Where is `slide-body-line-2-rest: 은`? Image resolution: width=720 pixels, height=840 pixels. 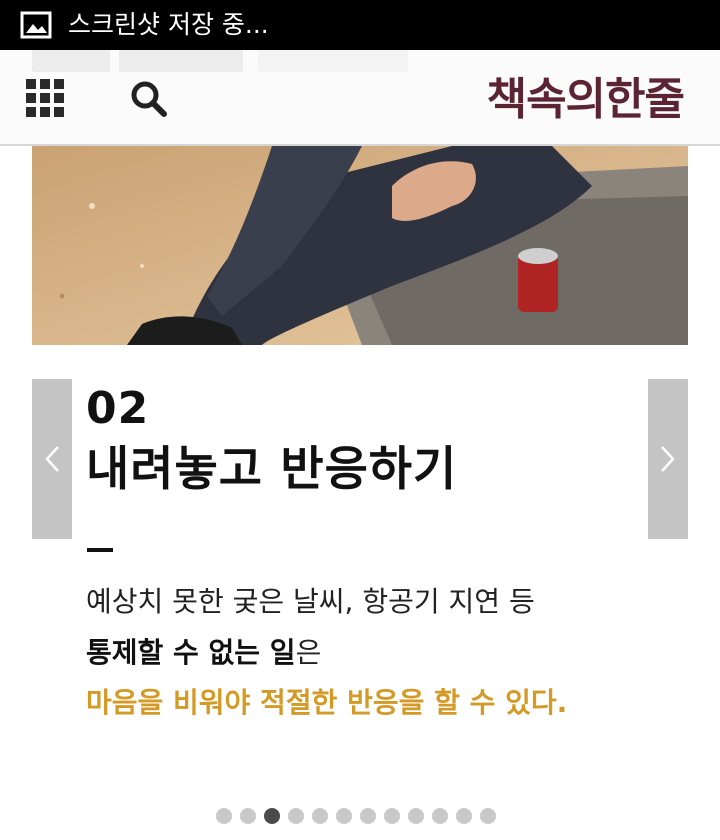 slide-body-line-2-rest: 은 is located at coordinates (308, 652).